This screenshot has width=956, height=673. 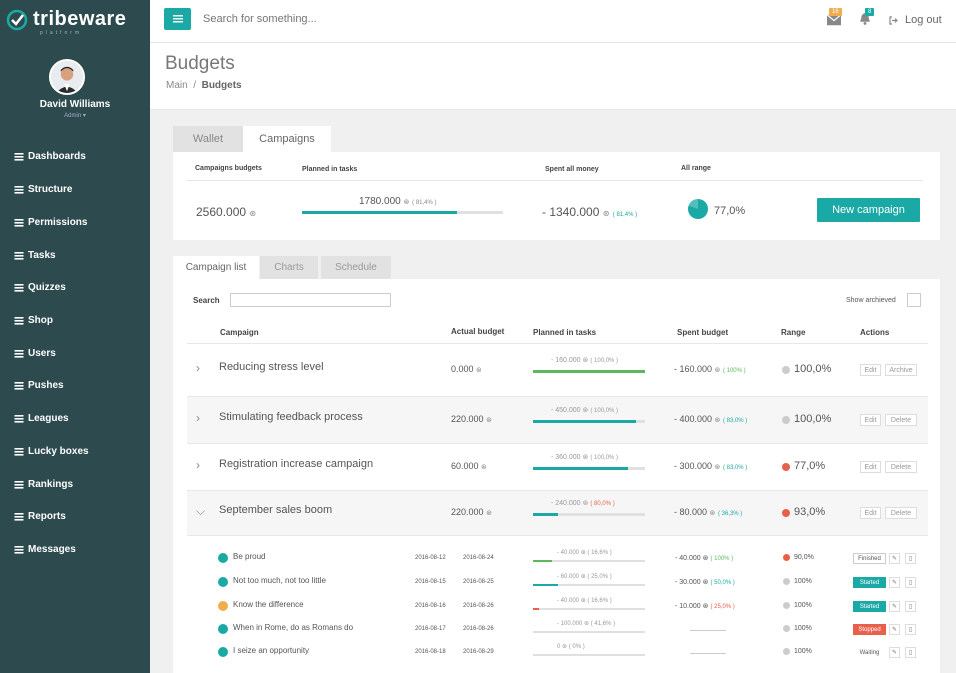 What do you see at coordinates (42, 353) in the screenshot?
I see `sidebar-item-label: Users` at bounding box center [42, 353].